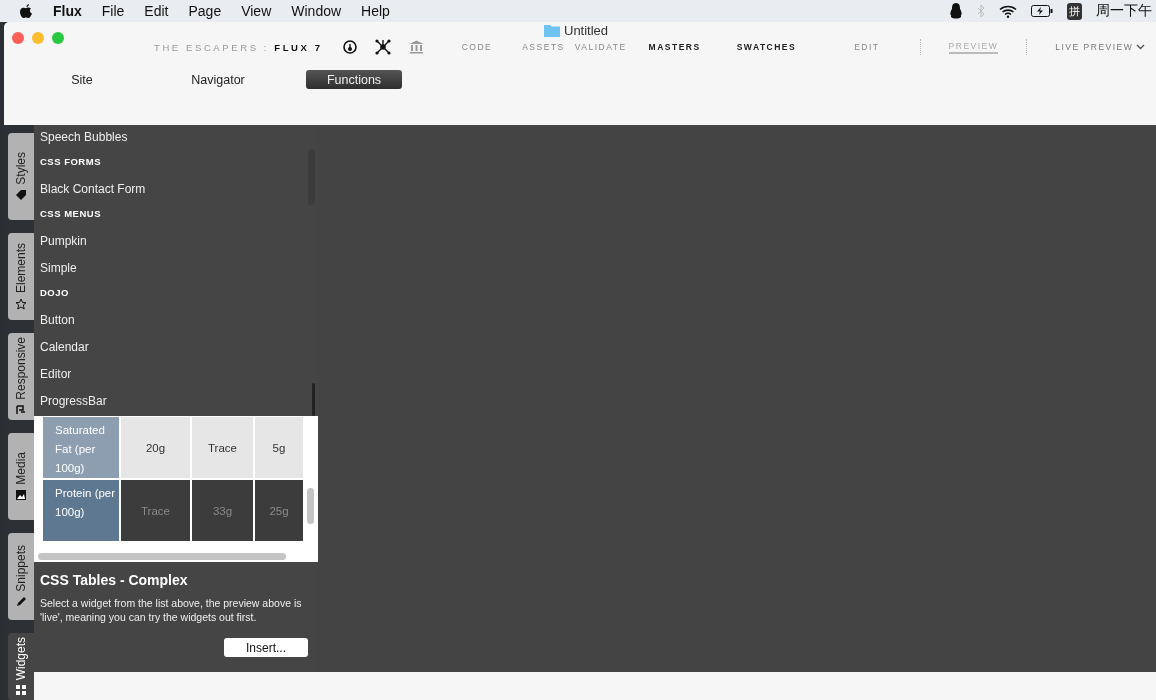 The height and width of the screenshot is (700, 1156). I want to click on toolbar-tab: CODE, so click(477, 47).